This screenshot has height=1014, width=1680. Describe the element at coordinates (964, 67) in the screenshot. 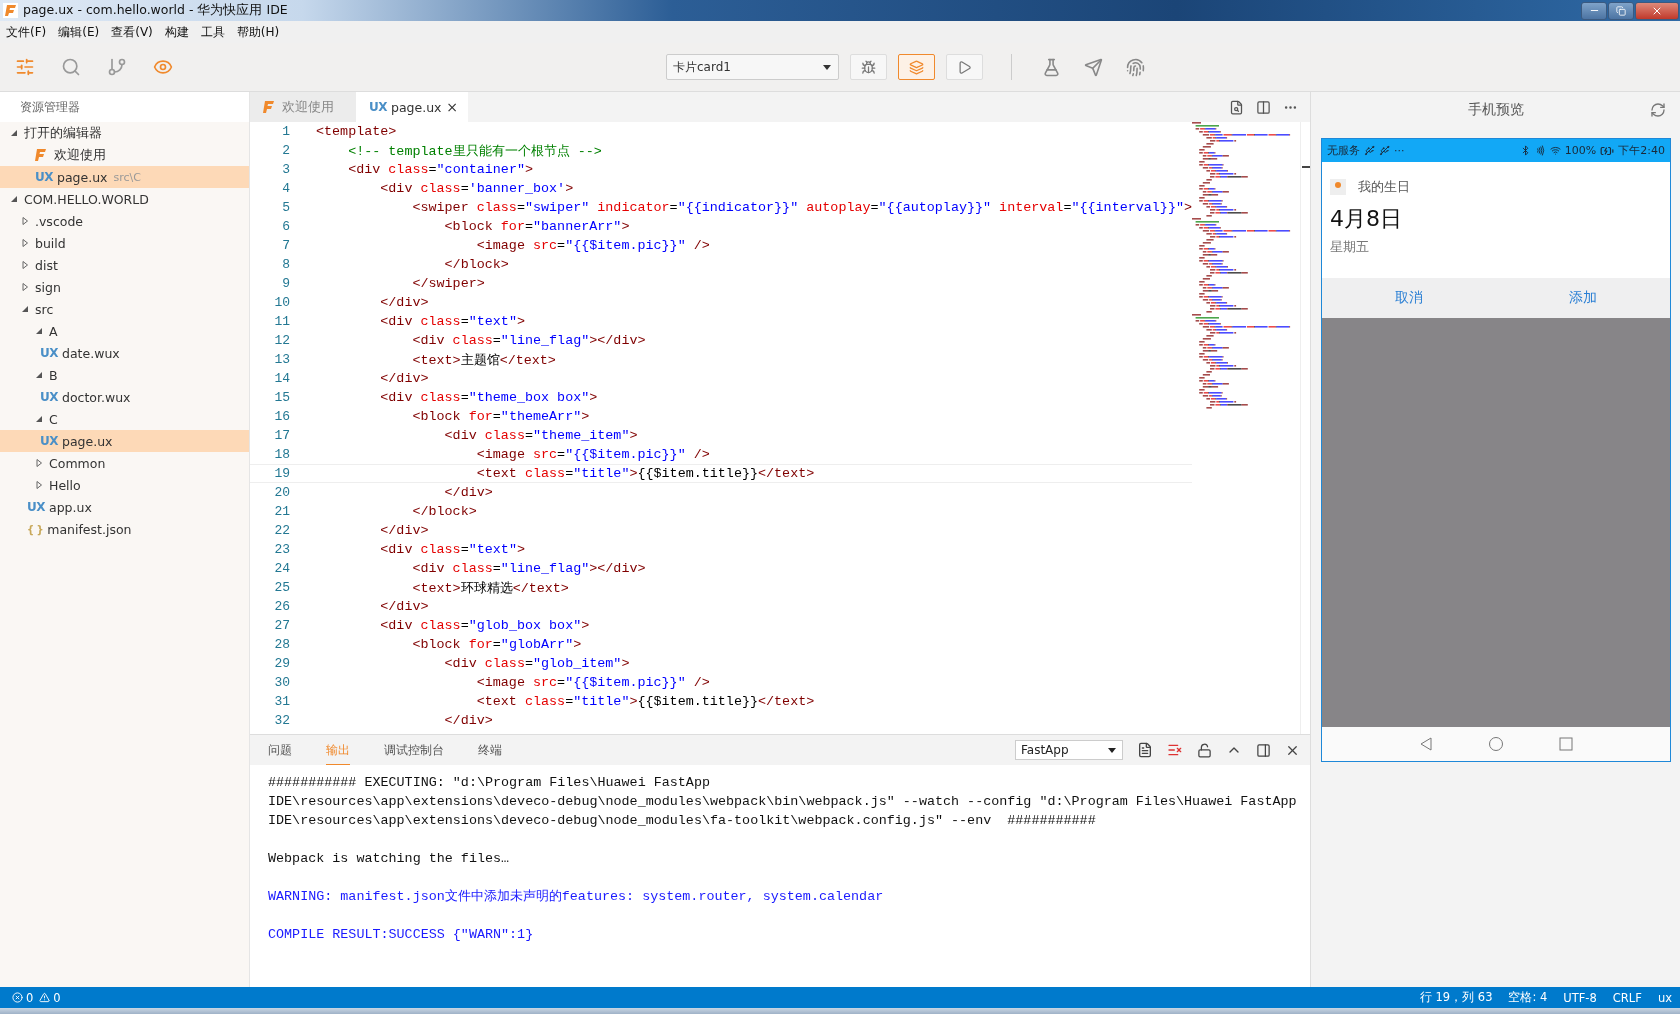

I see `run-button` at that location.